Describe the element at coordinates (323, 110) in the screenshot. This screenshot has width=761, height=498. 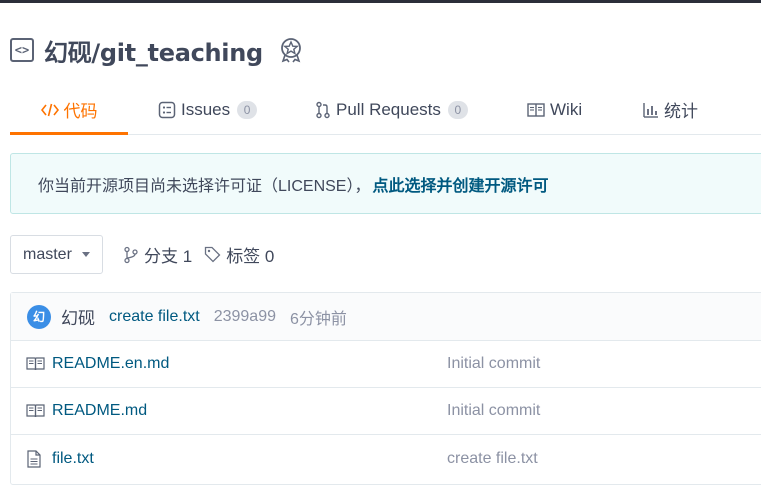
I see `pull-request-icon` at that location.